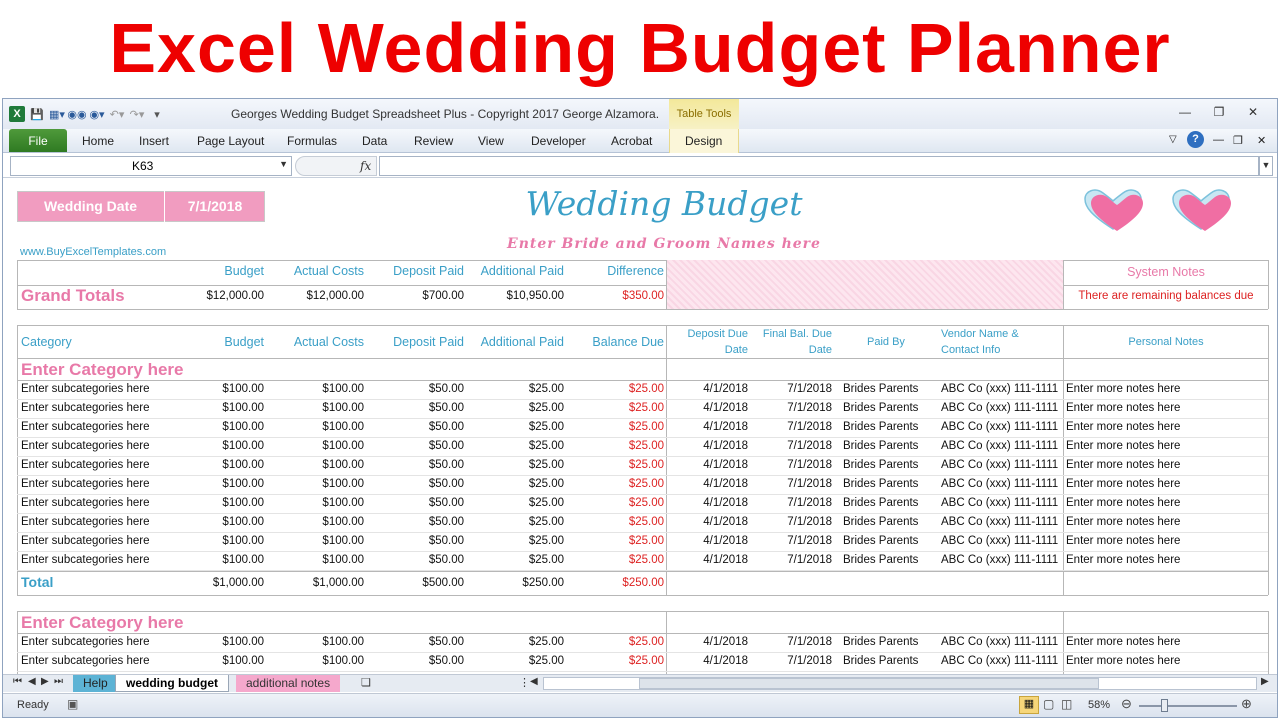  What do you see at coordinates (491, 141) in the screenshot?
I see `tab-view: View` at bounding box center [491, 141].